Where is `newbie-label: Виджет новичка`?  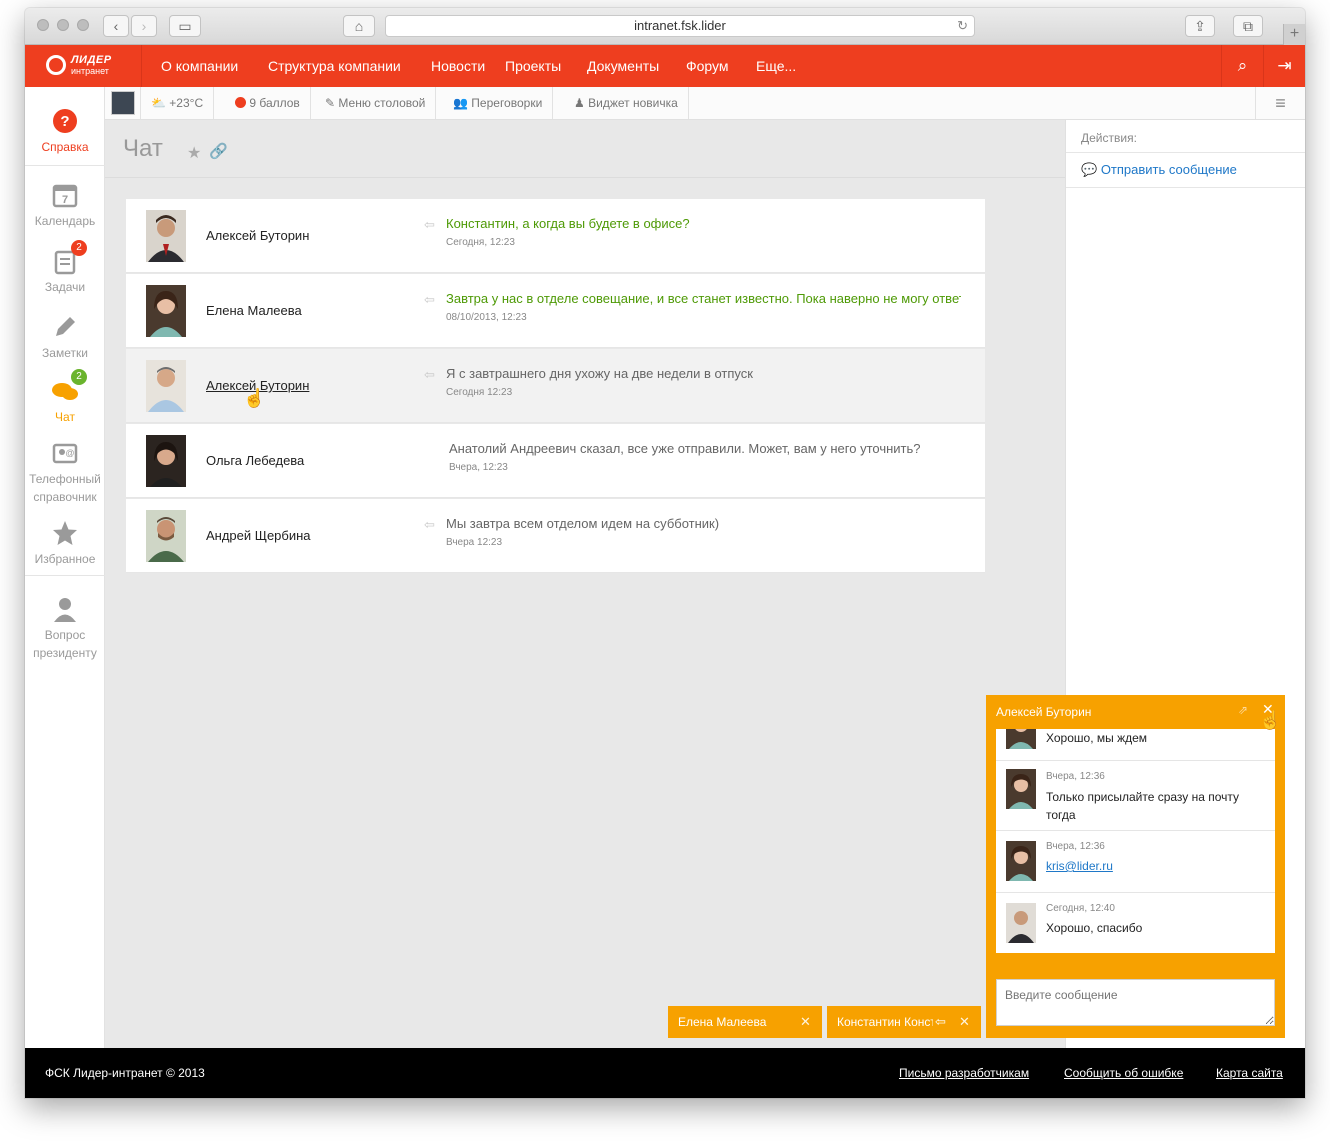
newbie-label: Виджет новичка is located at coordinates (633, 103).